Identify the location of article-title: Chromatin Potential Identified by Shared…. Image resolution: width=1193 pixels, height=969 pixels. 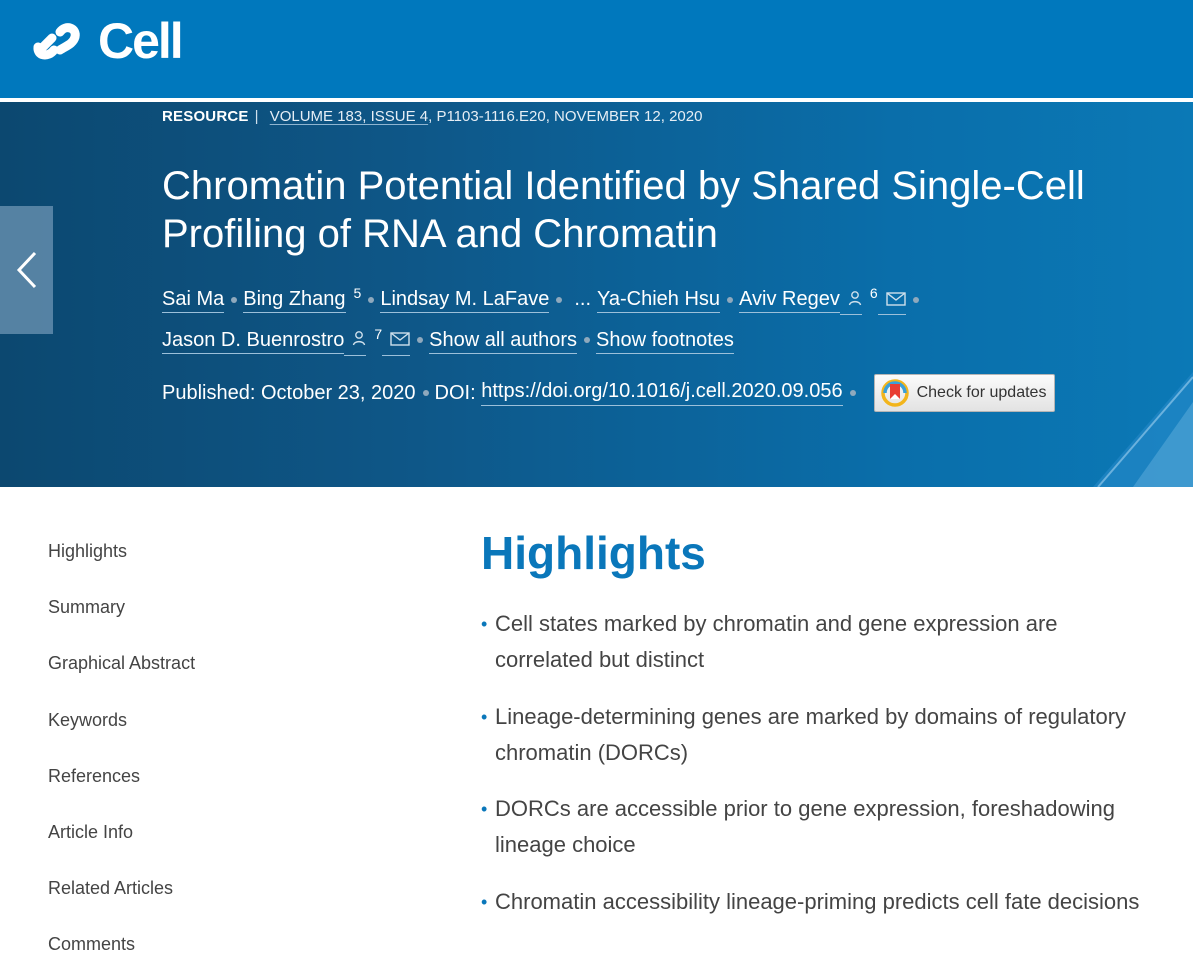
(623, 210).